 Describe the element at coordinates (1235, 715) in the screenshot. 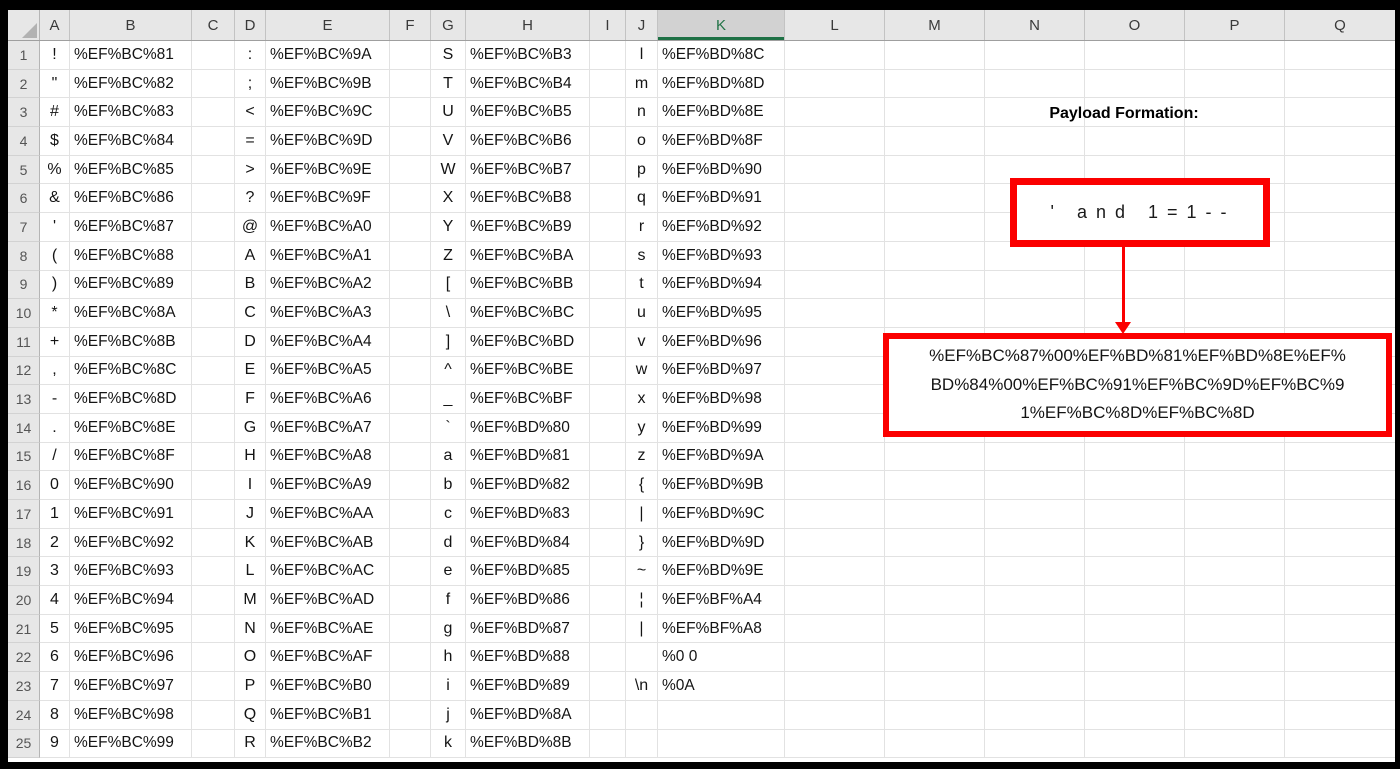

I see `cell-P24` at that location.